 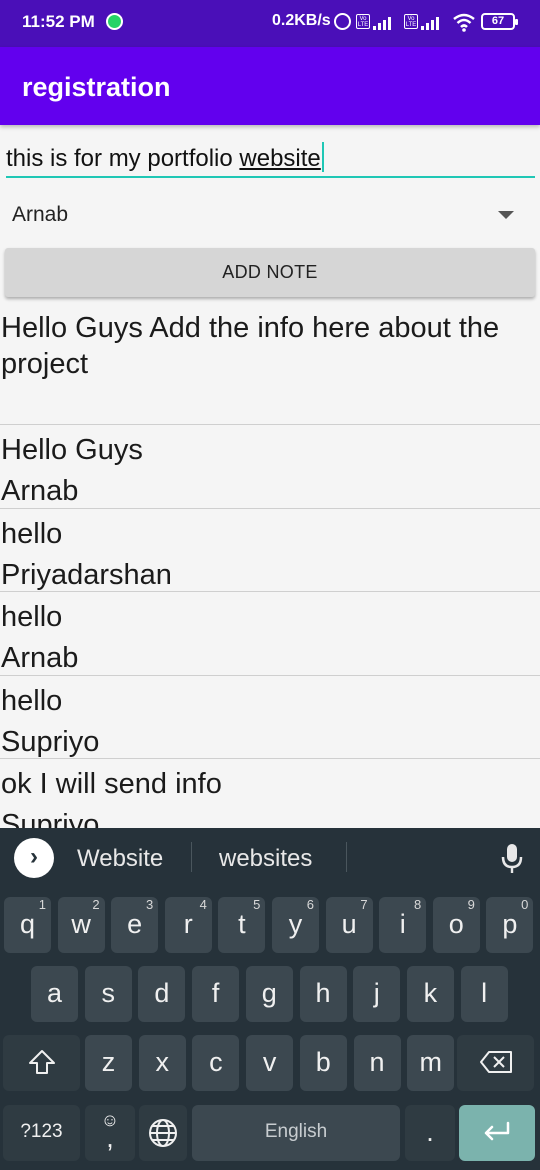 I want to click on key-enter, so click(x=497, y=1133).